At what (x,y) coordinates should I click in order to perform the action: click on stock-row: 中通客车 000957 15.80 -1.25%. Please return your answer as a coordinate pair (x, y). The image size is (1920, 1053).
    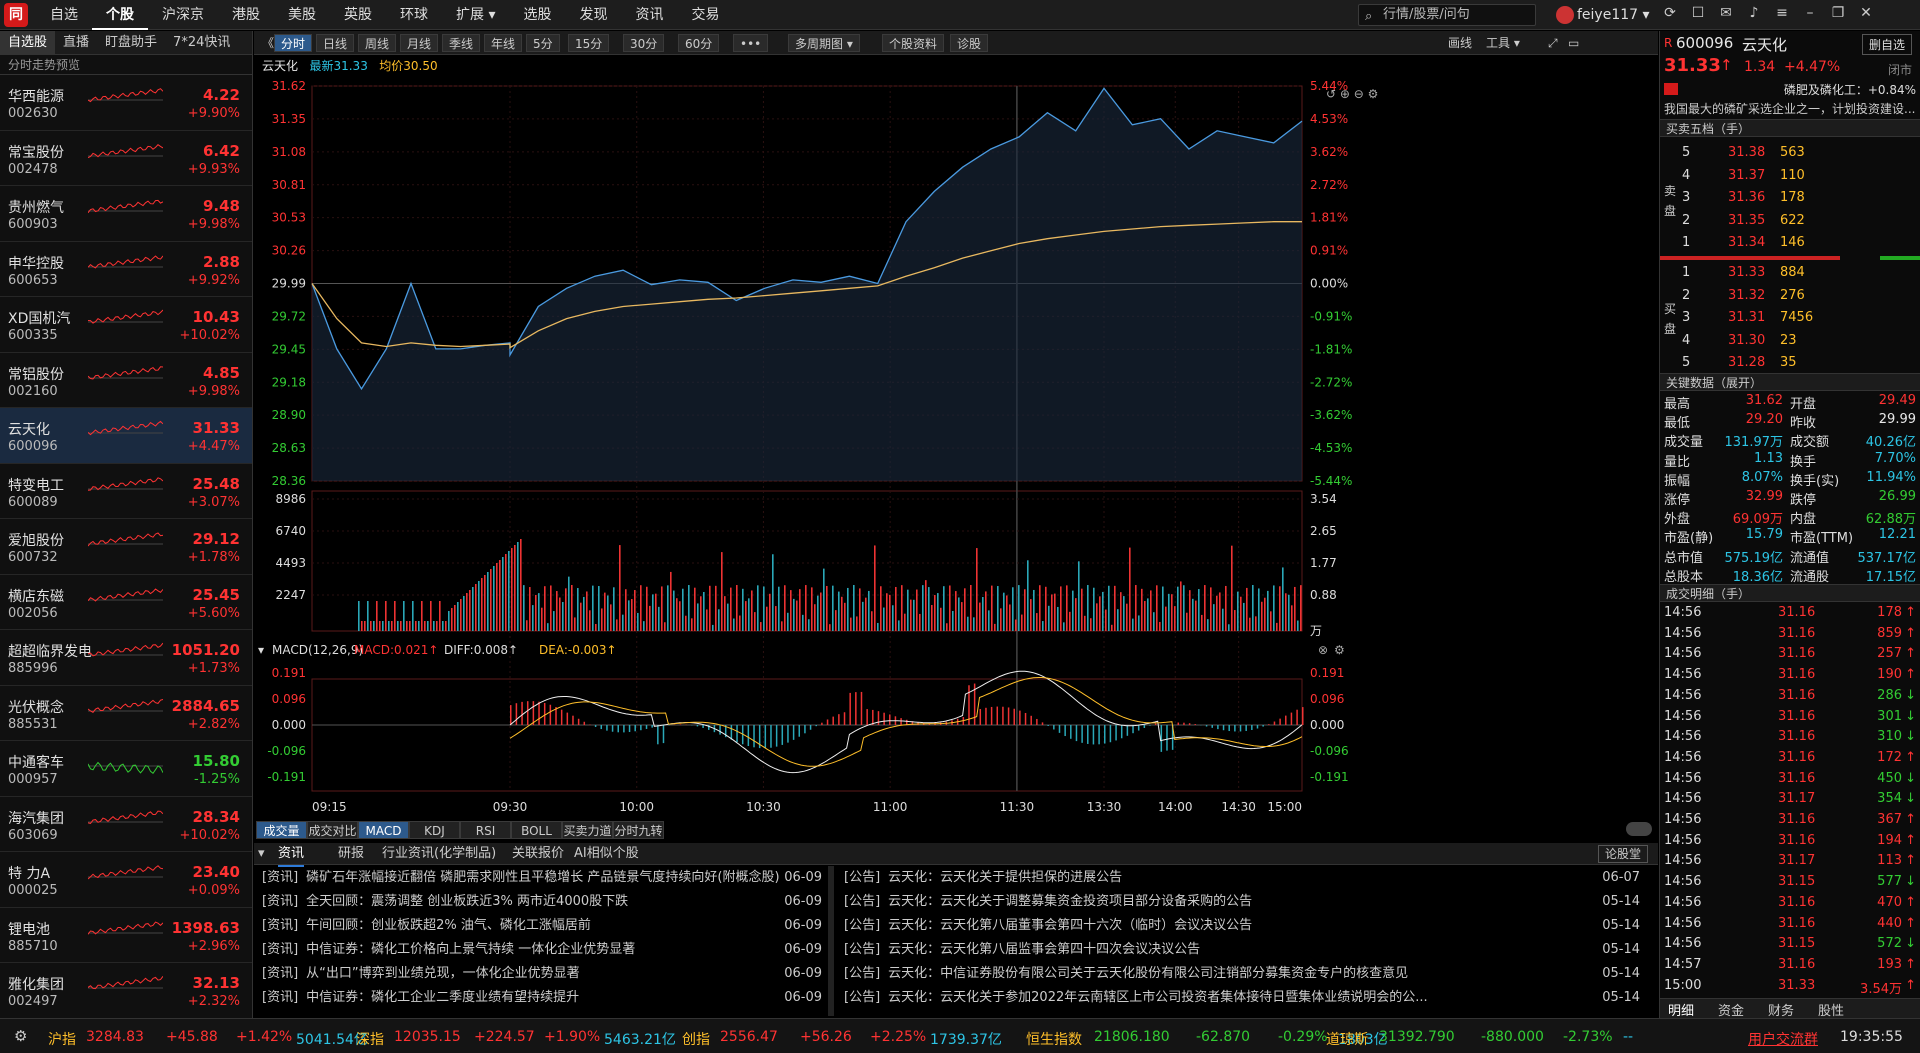
    Looking at the image, I should click on (126, 769).